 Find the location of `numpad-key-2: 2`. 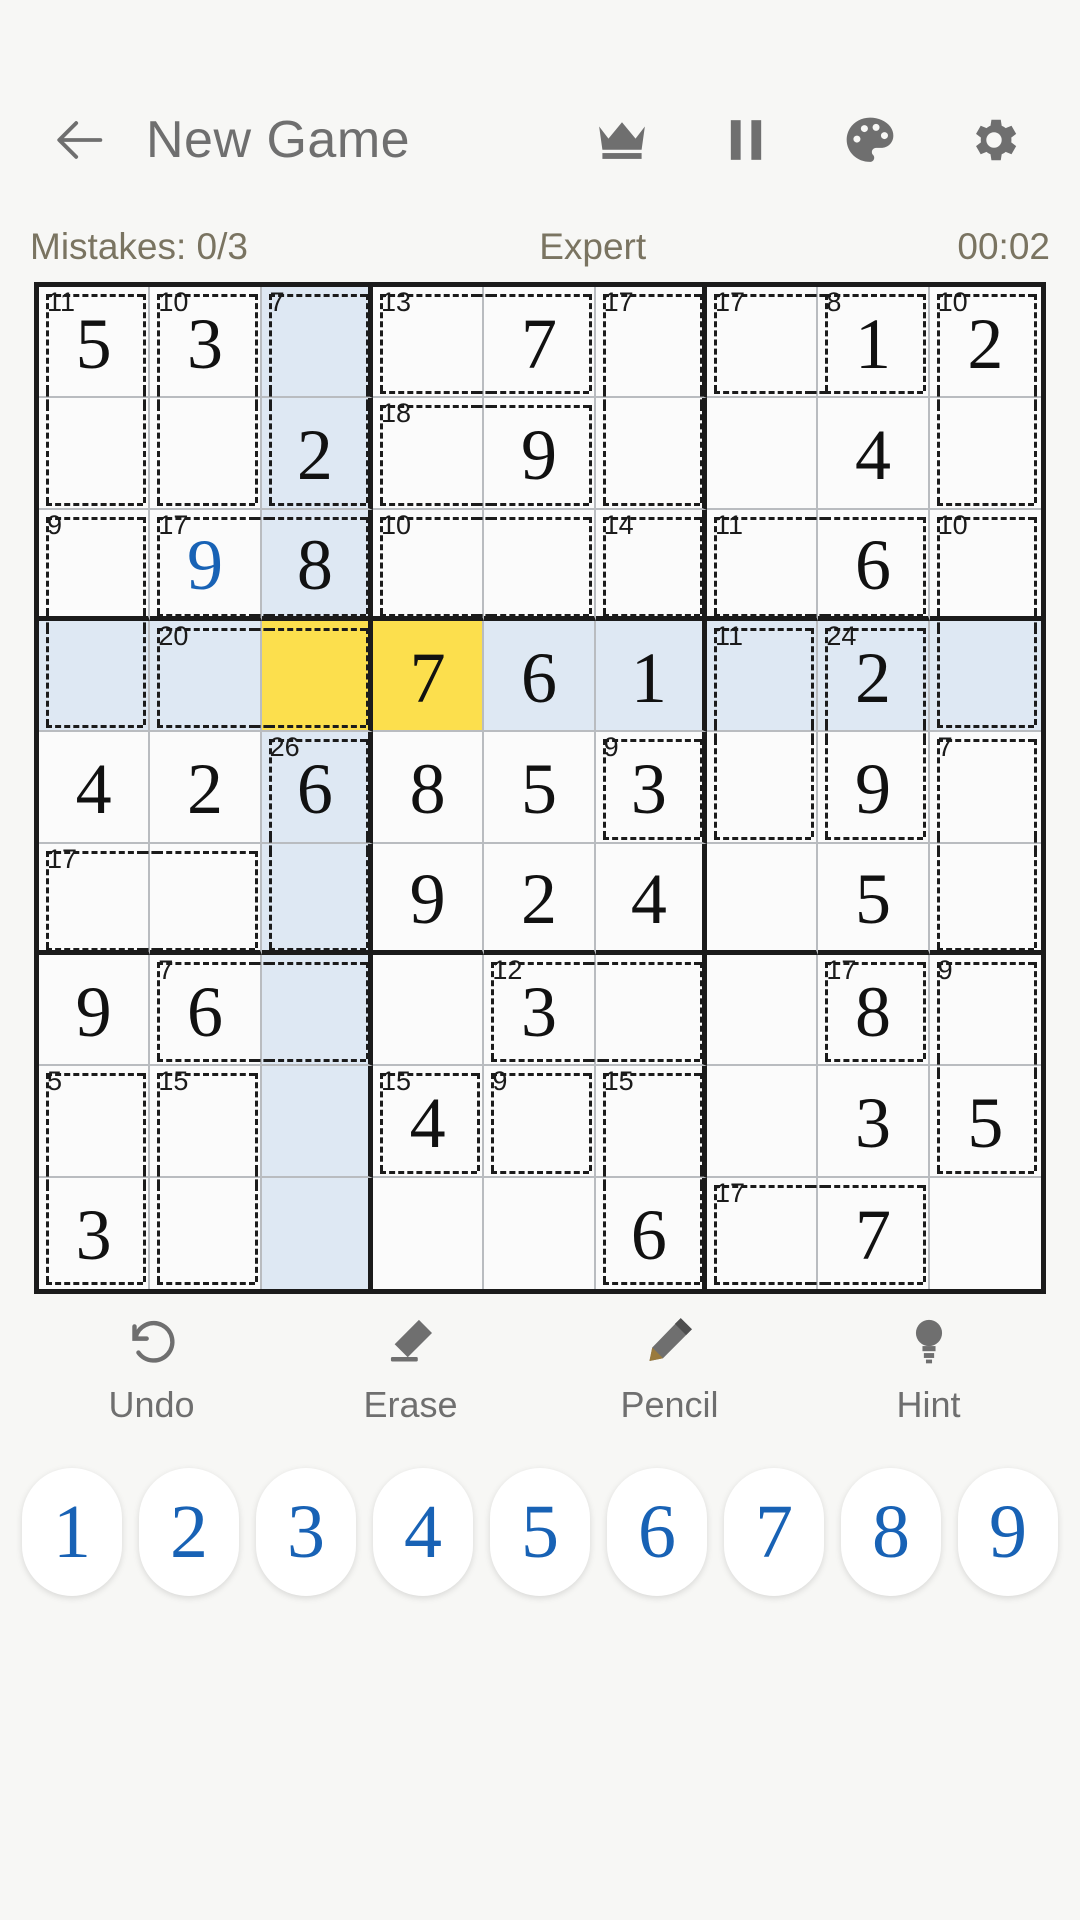

numpad-key-2: 2 is located at coordinates (189, 1532).